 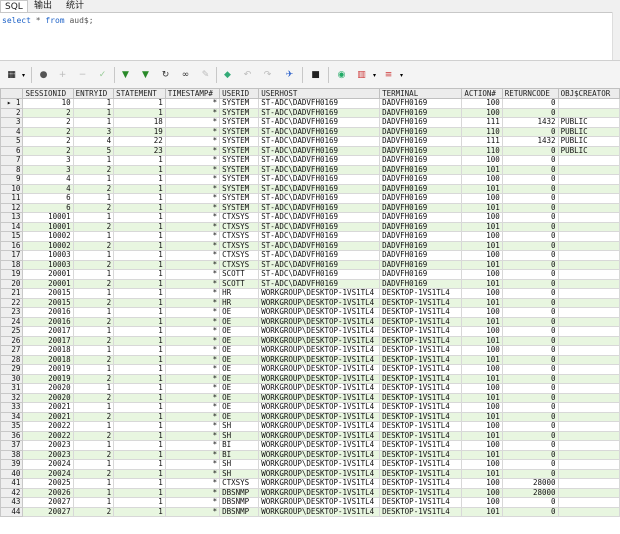 I want to click on dropdown-arrow-icon: ▾, so click(x=374, y=75).